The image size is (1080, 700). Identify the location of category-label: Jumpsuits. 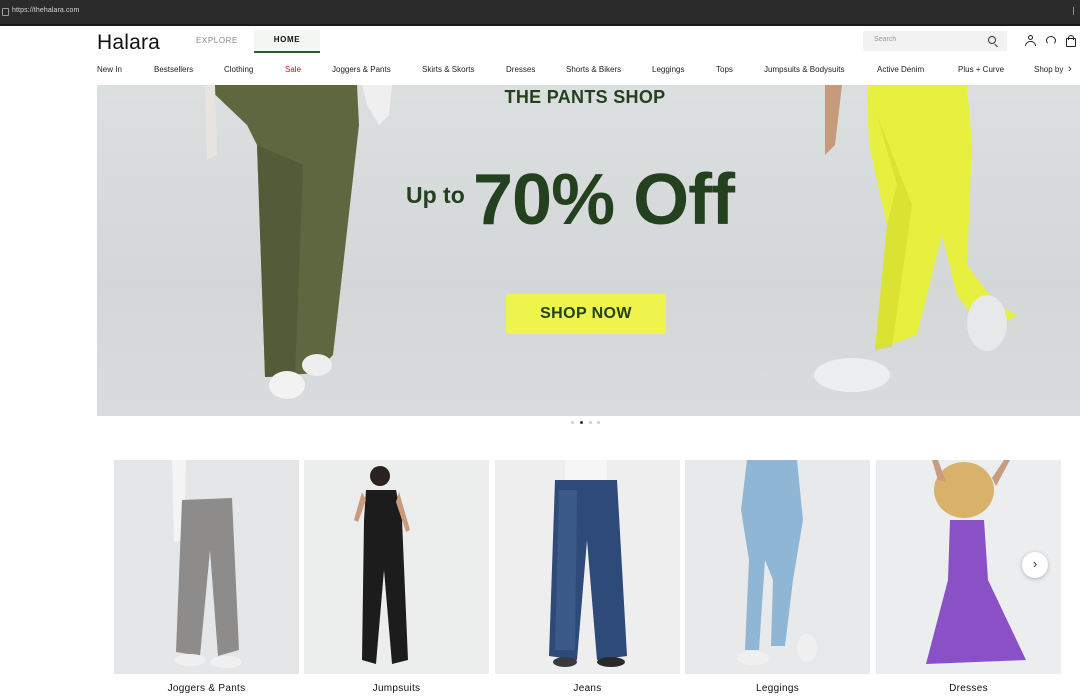
(396, 688).